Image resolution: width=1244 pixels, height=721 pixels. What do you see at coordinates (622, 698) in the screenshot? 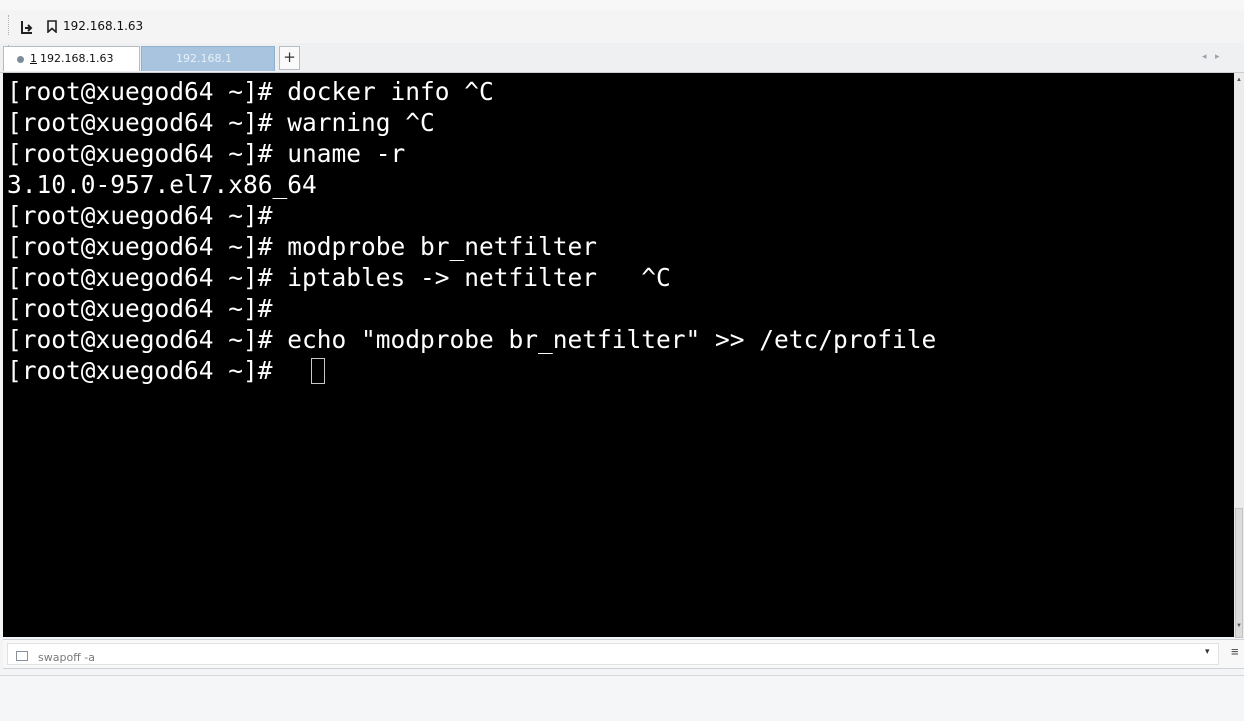
I see `status-area` at bounding box center [622, 698].